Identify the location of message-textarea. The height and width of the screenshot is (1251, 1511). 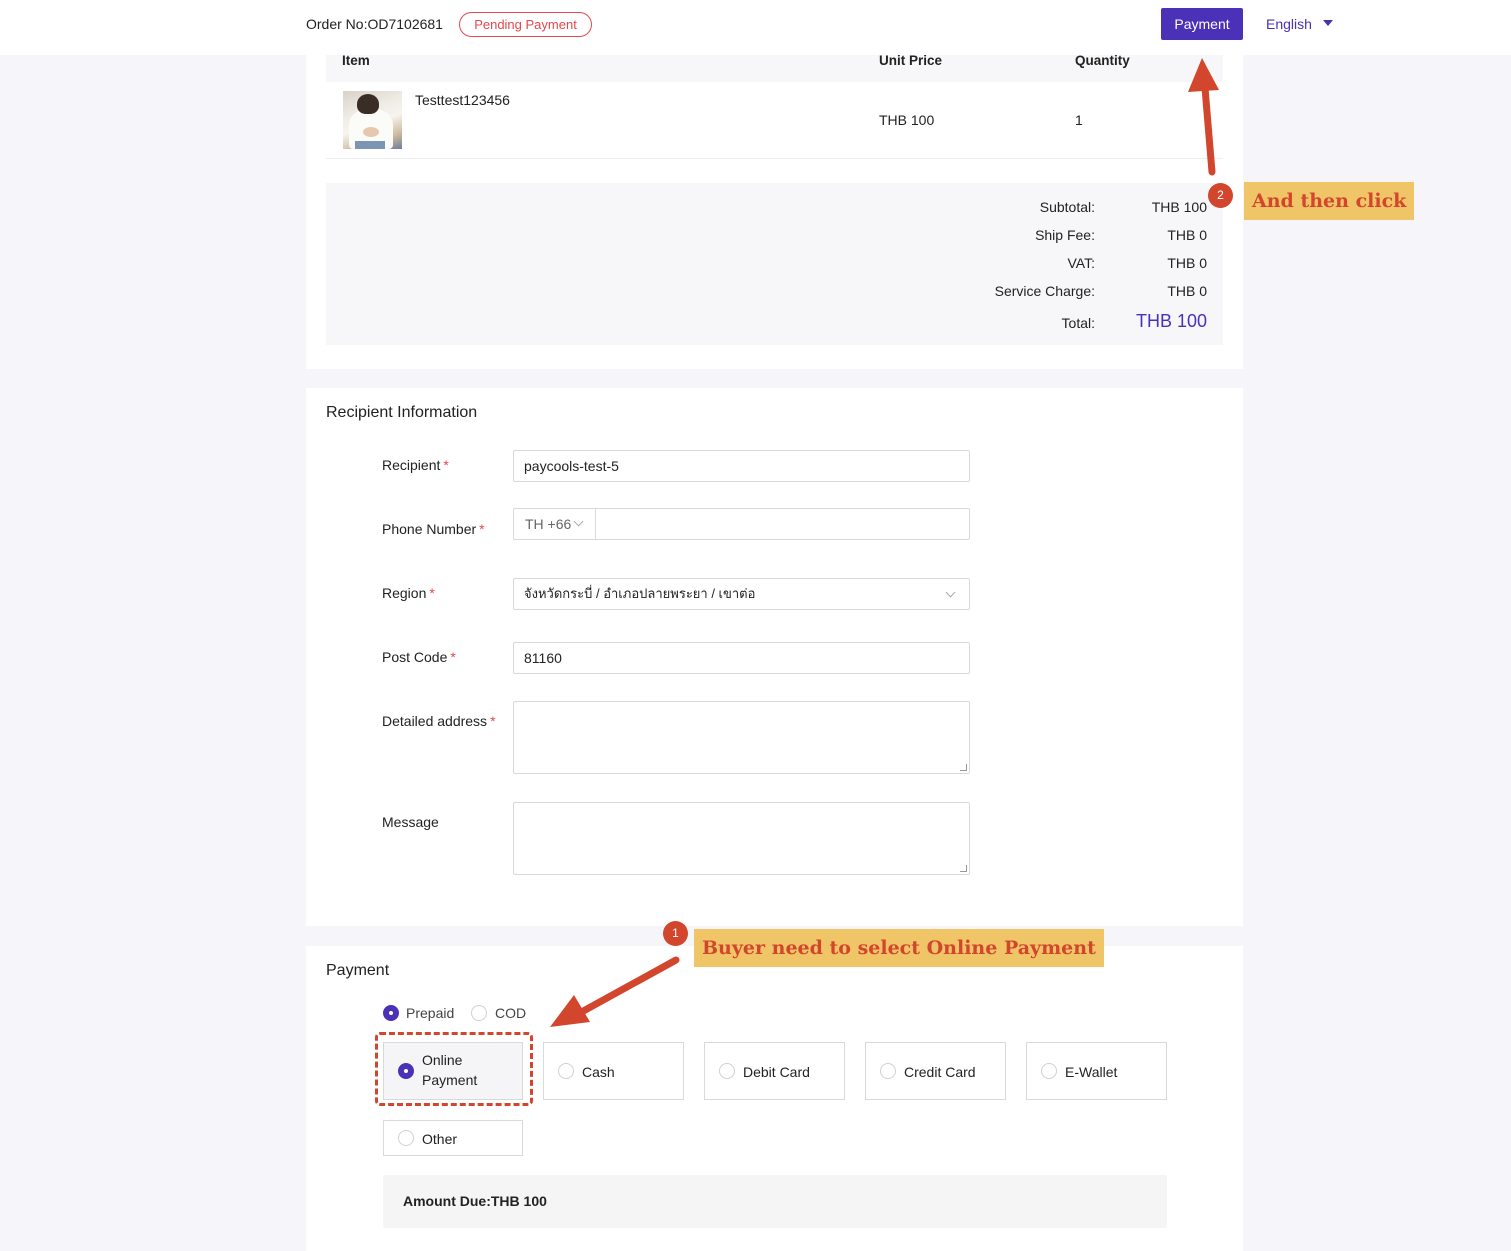
(741, 838).